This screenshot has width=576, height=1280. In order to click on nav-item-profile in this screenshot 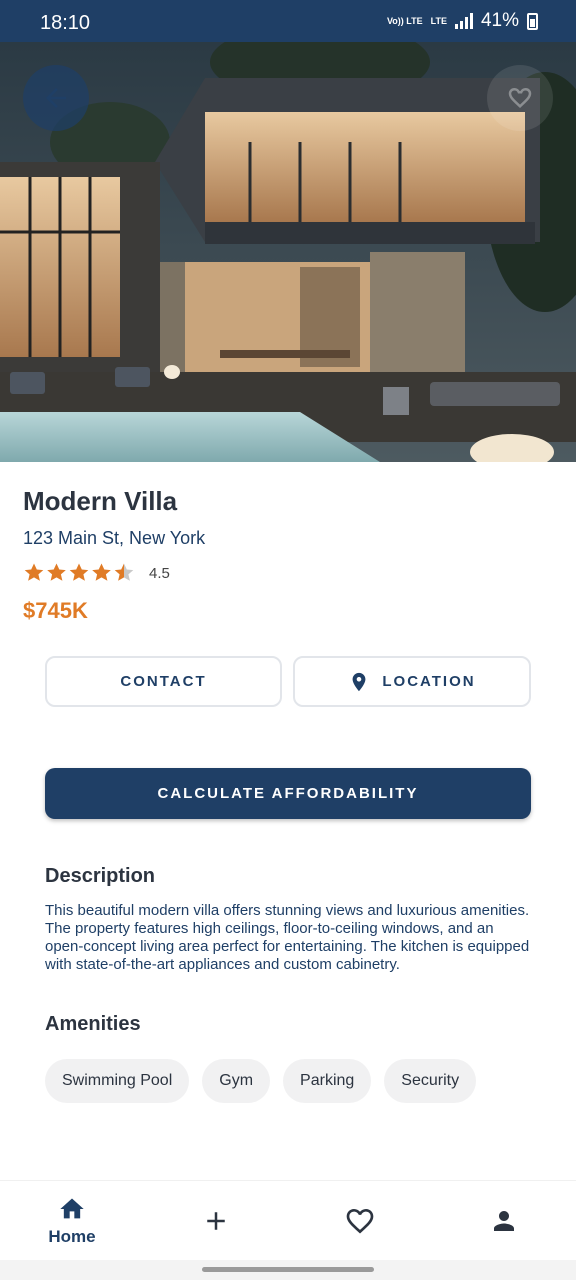, I will do `click(504, 1221)`.